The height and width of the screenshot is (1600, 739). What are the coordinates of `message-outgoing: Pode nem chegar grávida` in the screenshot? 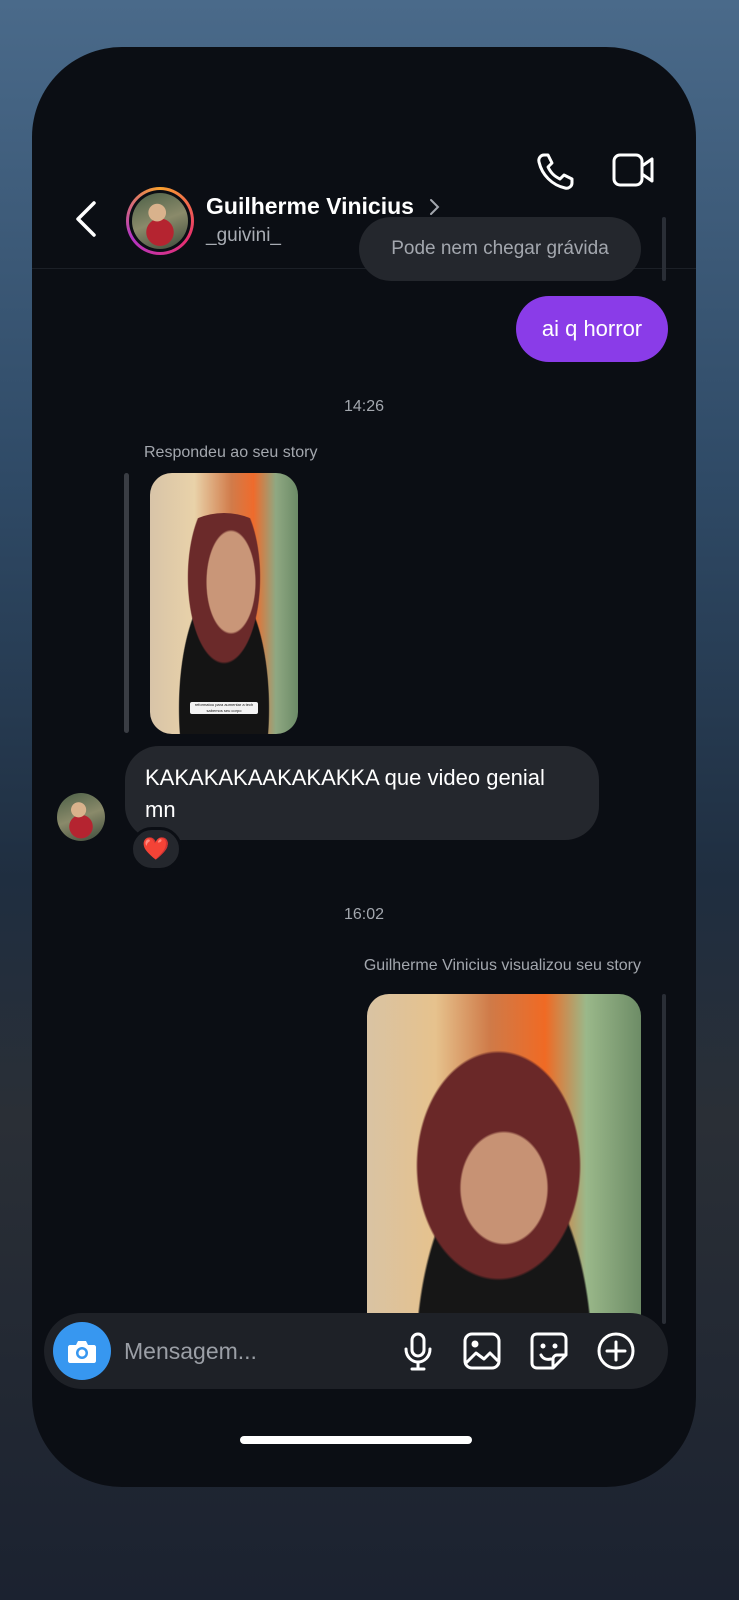 It's located at (500, 249).